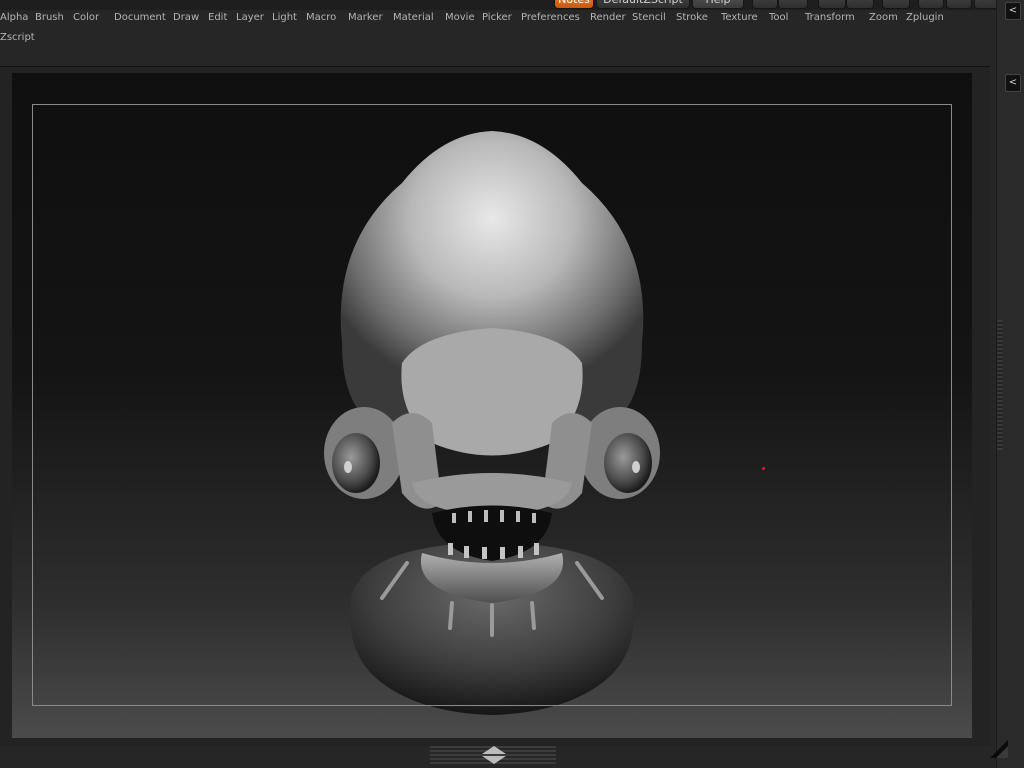 This screenshot has height=768, width=1024. I want to click on ui-layout-alt-icon, so click(860, 4).